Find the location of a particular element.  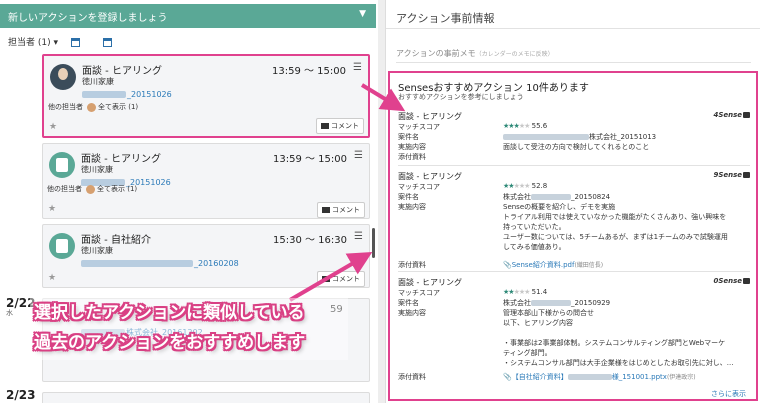

callout-line: 過去のアクションをおすすめします is located at coordinates (170, 343).